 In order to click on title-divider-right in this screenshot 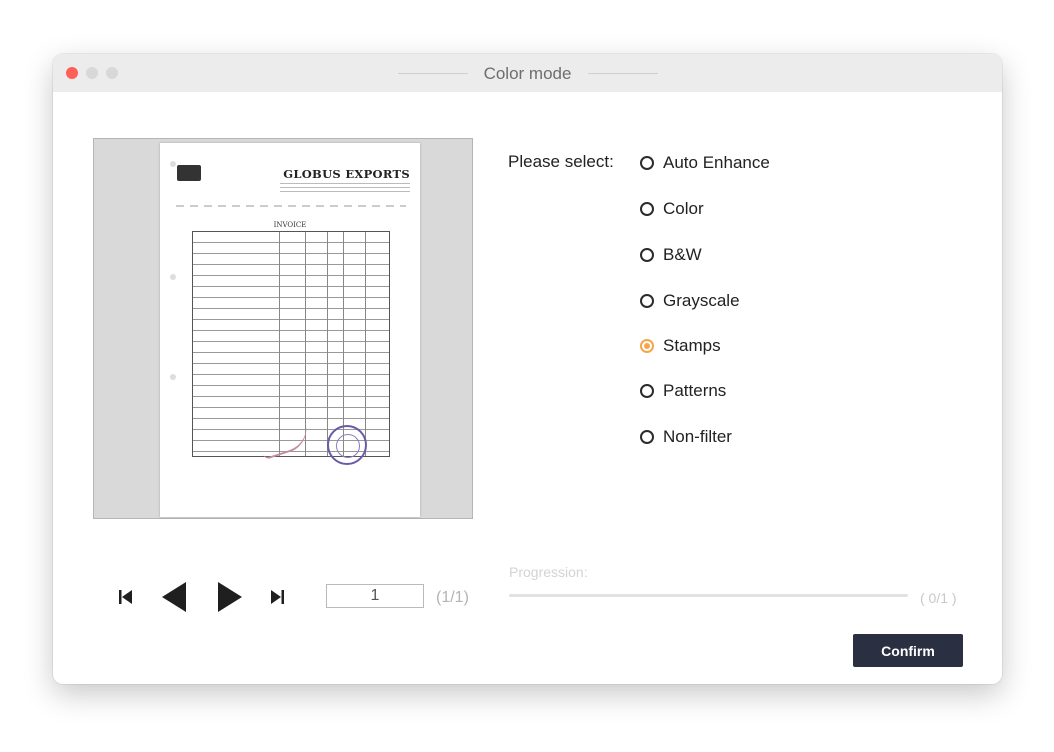, I will do `click(623, 73)`.